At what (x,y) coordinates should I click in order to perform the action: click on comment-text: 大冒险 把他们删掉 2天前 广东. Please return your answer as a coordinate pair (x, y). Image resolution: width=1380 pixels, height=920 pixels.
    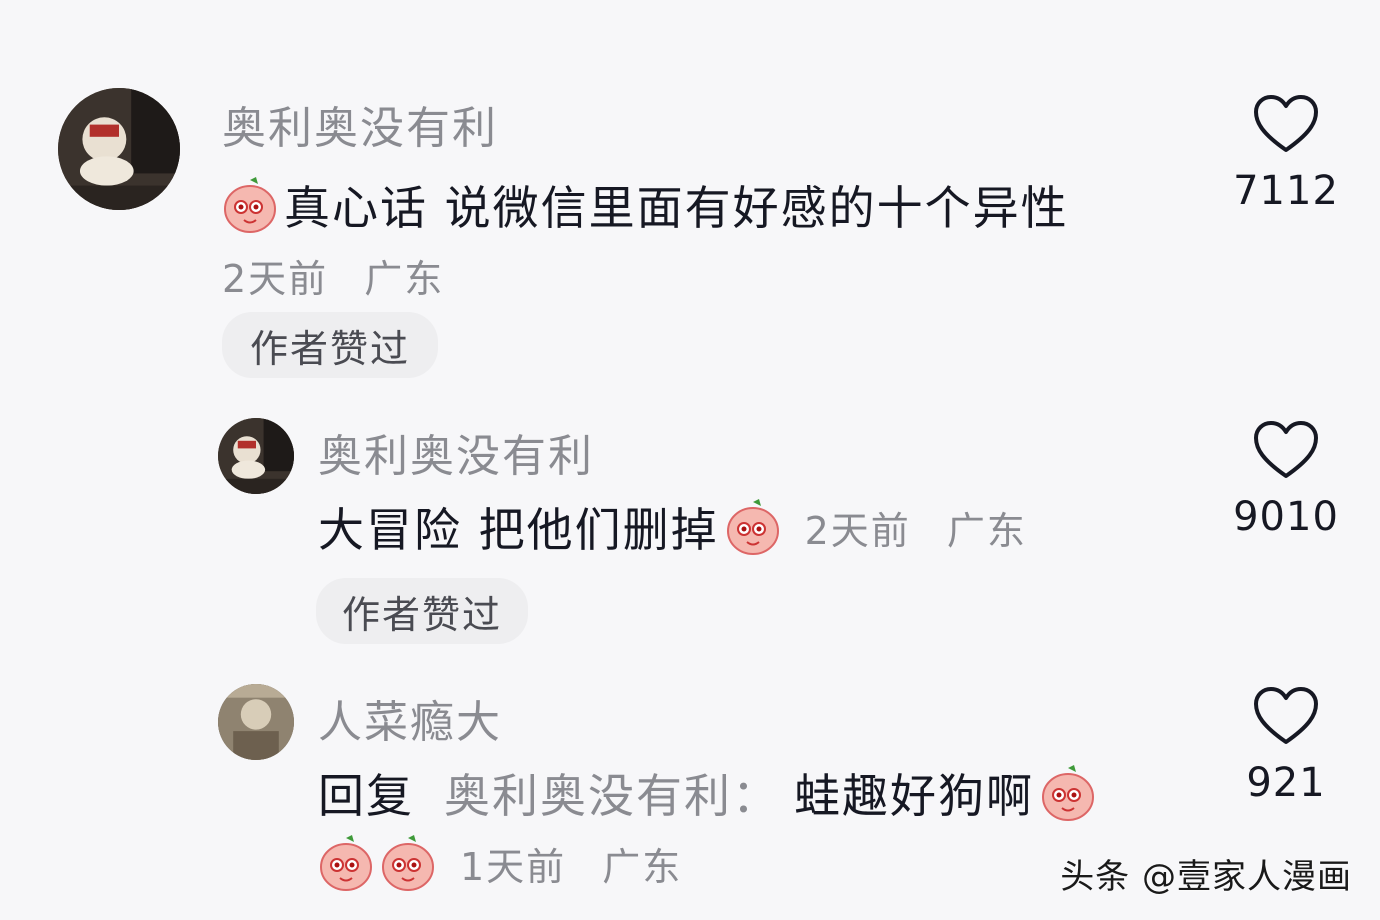
    Looking at the image, I should click on (672, 527).